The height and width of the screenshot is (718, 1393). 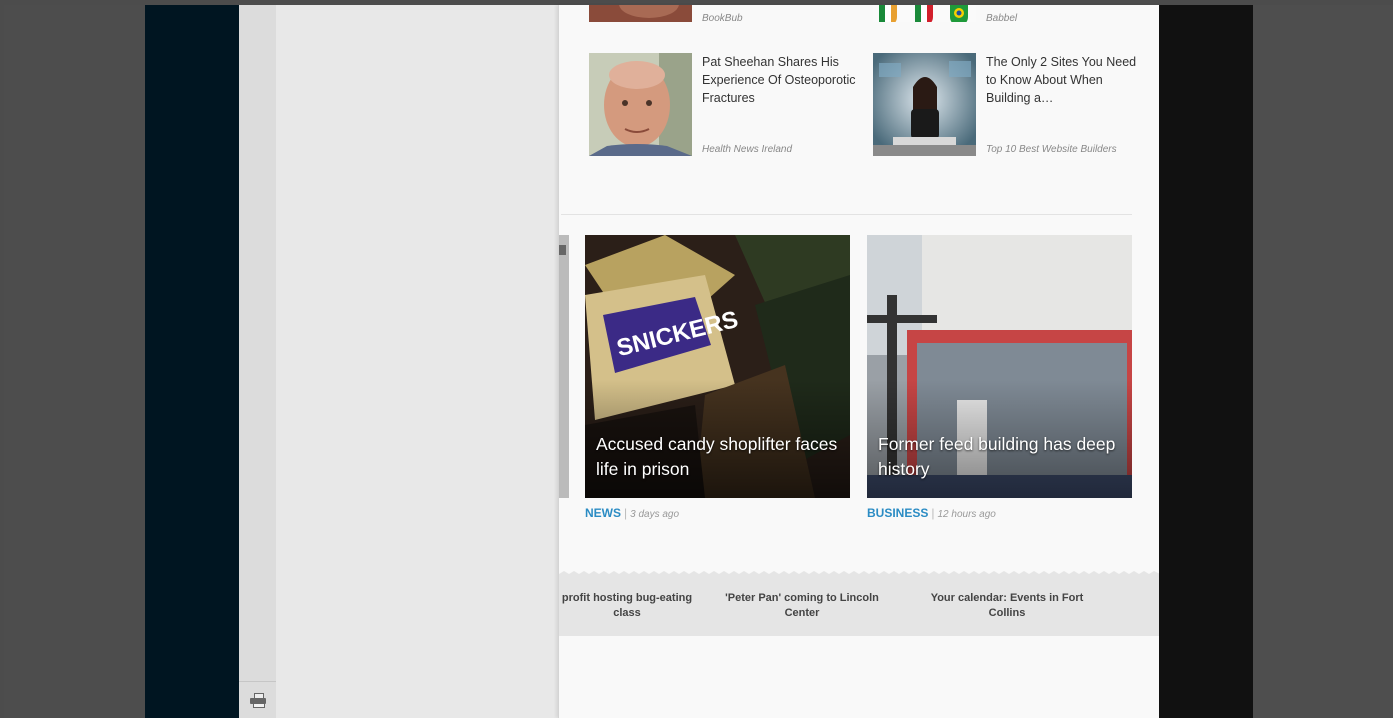 I want to click on sponsored-item-babbel: Babbel, so click(x=1008, y=14).